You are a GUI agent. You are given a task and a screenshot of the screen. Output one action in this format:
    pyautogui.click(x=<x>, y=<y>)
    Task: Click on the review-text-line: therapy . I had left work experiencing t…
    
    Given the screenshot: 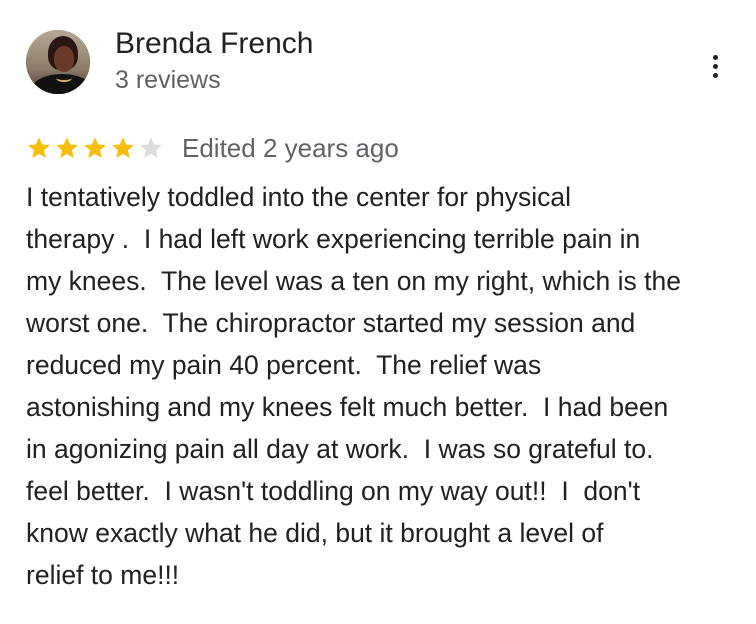 What is the action you would take?
    pyautogui.click(x=333, y=239)
    